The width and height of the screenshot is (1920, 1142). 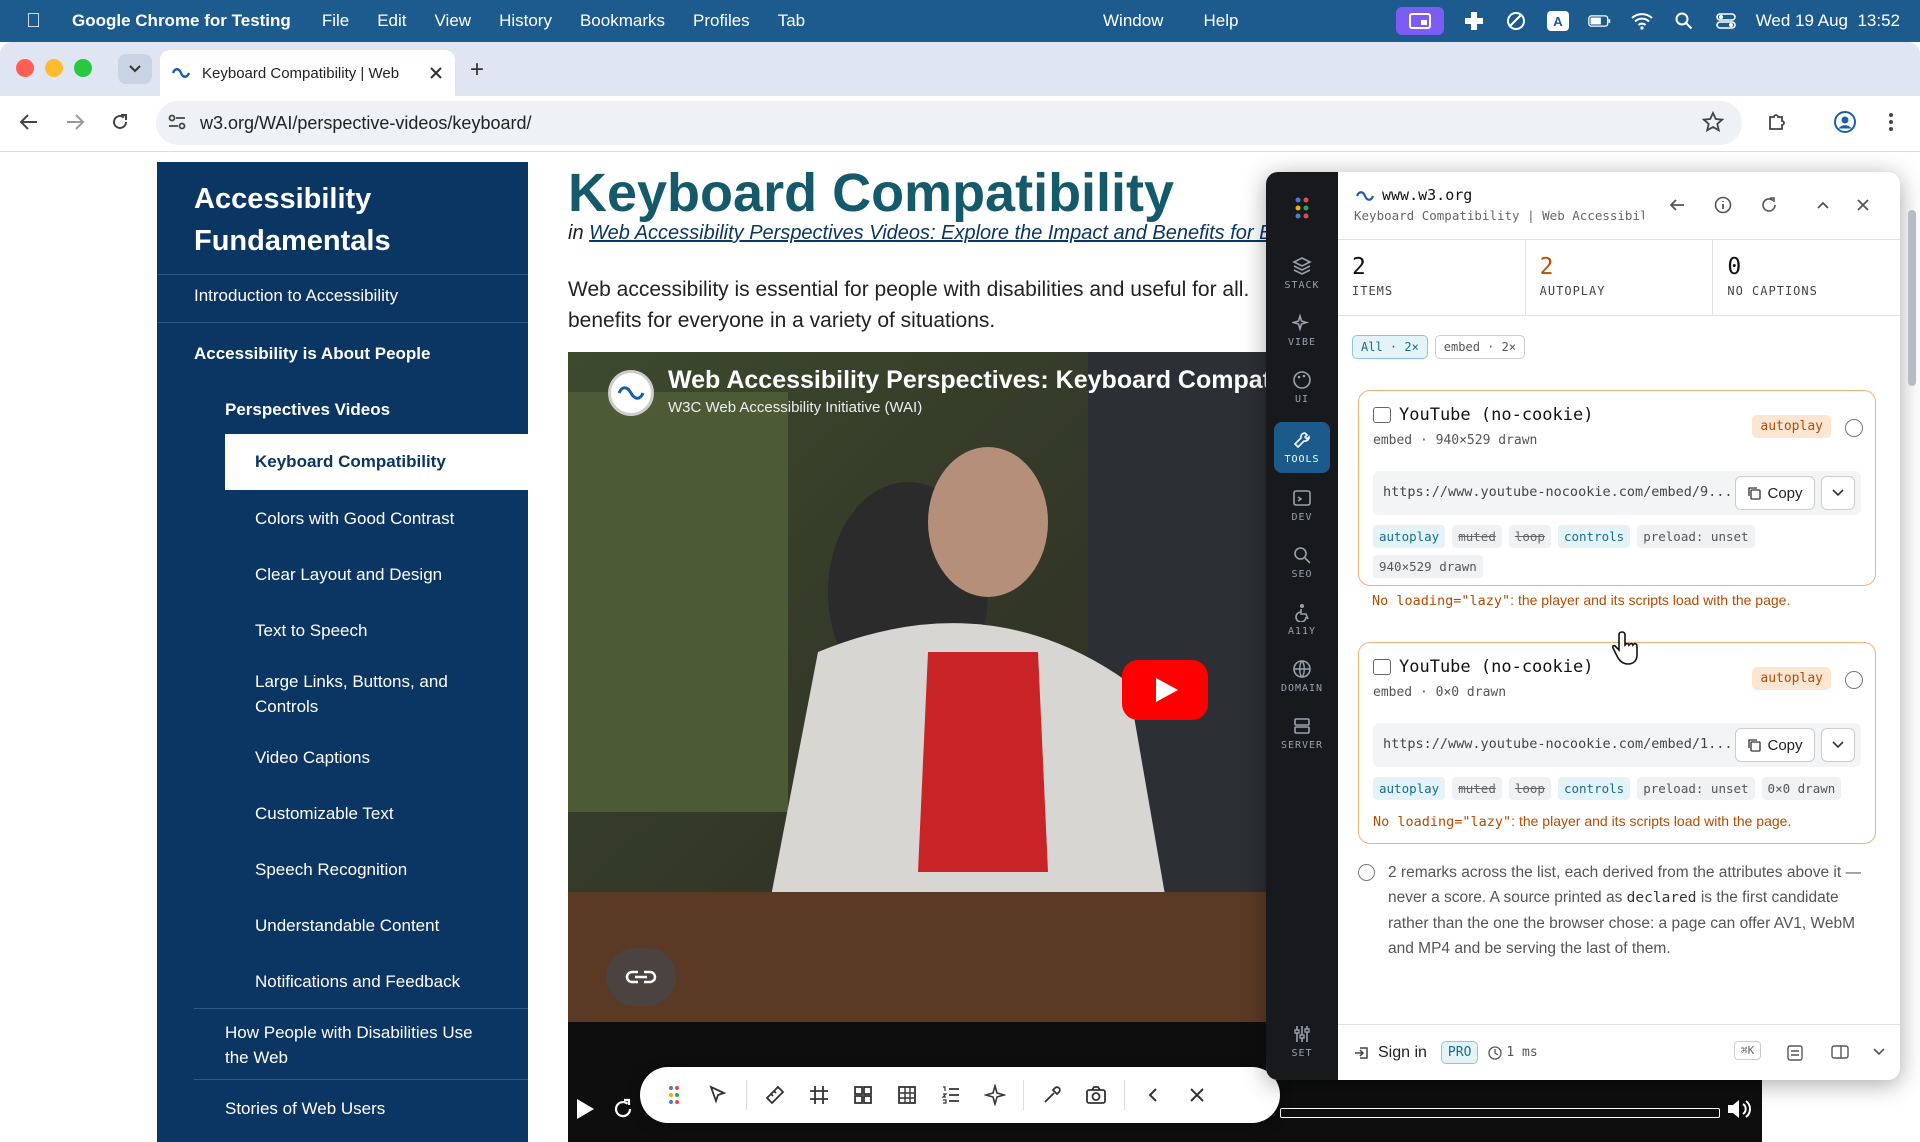 I want to click on nav-item-customizable-text: Customizable Text, so click(x=324, y=813).